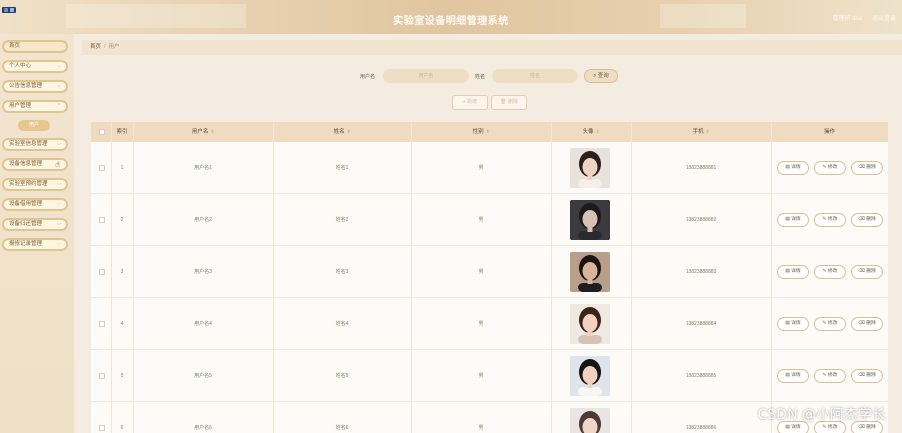 The image size is (902, 433). Describe the element at coordinates (58, 106) in the screenshot. I see `chevron-up-icon: ⌃` at that location.